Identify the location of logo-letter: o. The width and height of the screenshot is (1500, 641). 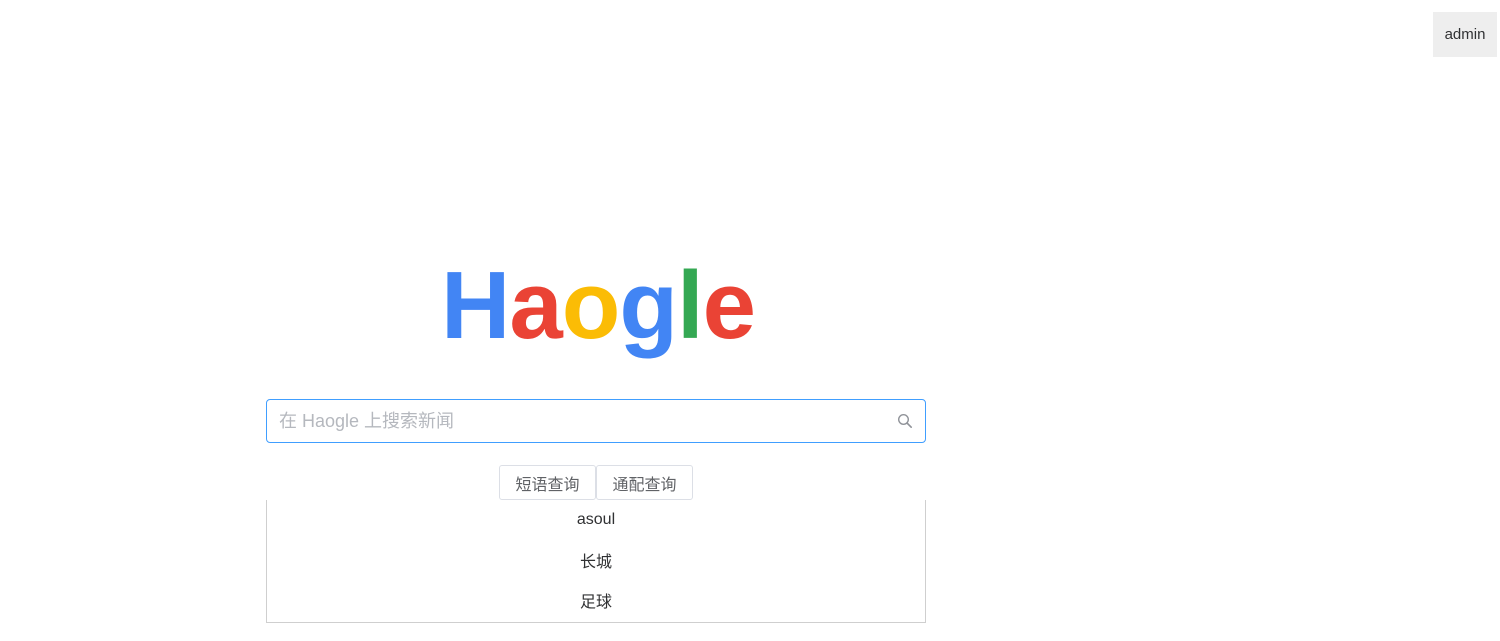
(591, 305).